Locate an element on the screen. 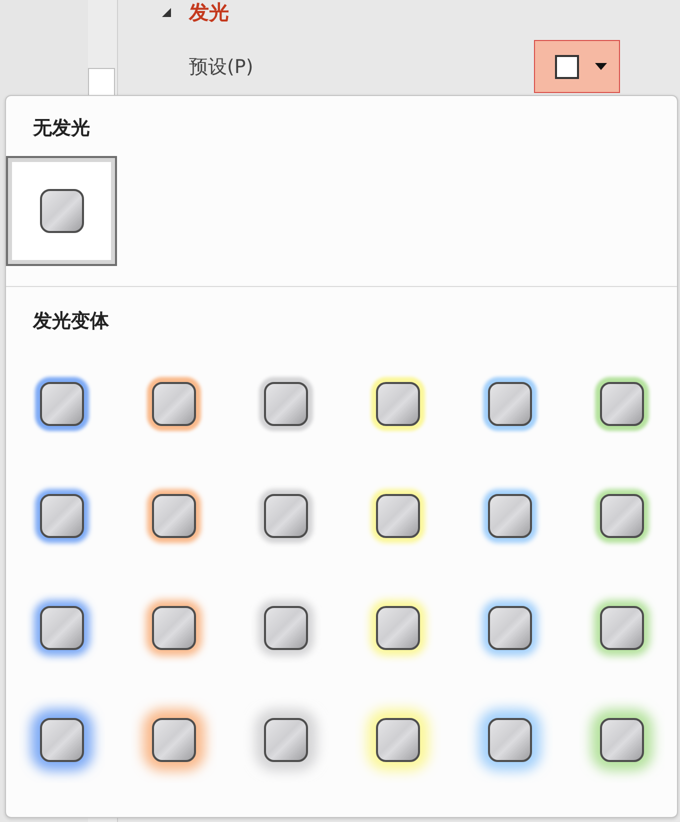  plain-square-icon is located at coordinates (62, 211).